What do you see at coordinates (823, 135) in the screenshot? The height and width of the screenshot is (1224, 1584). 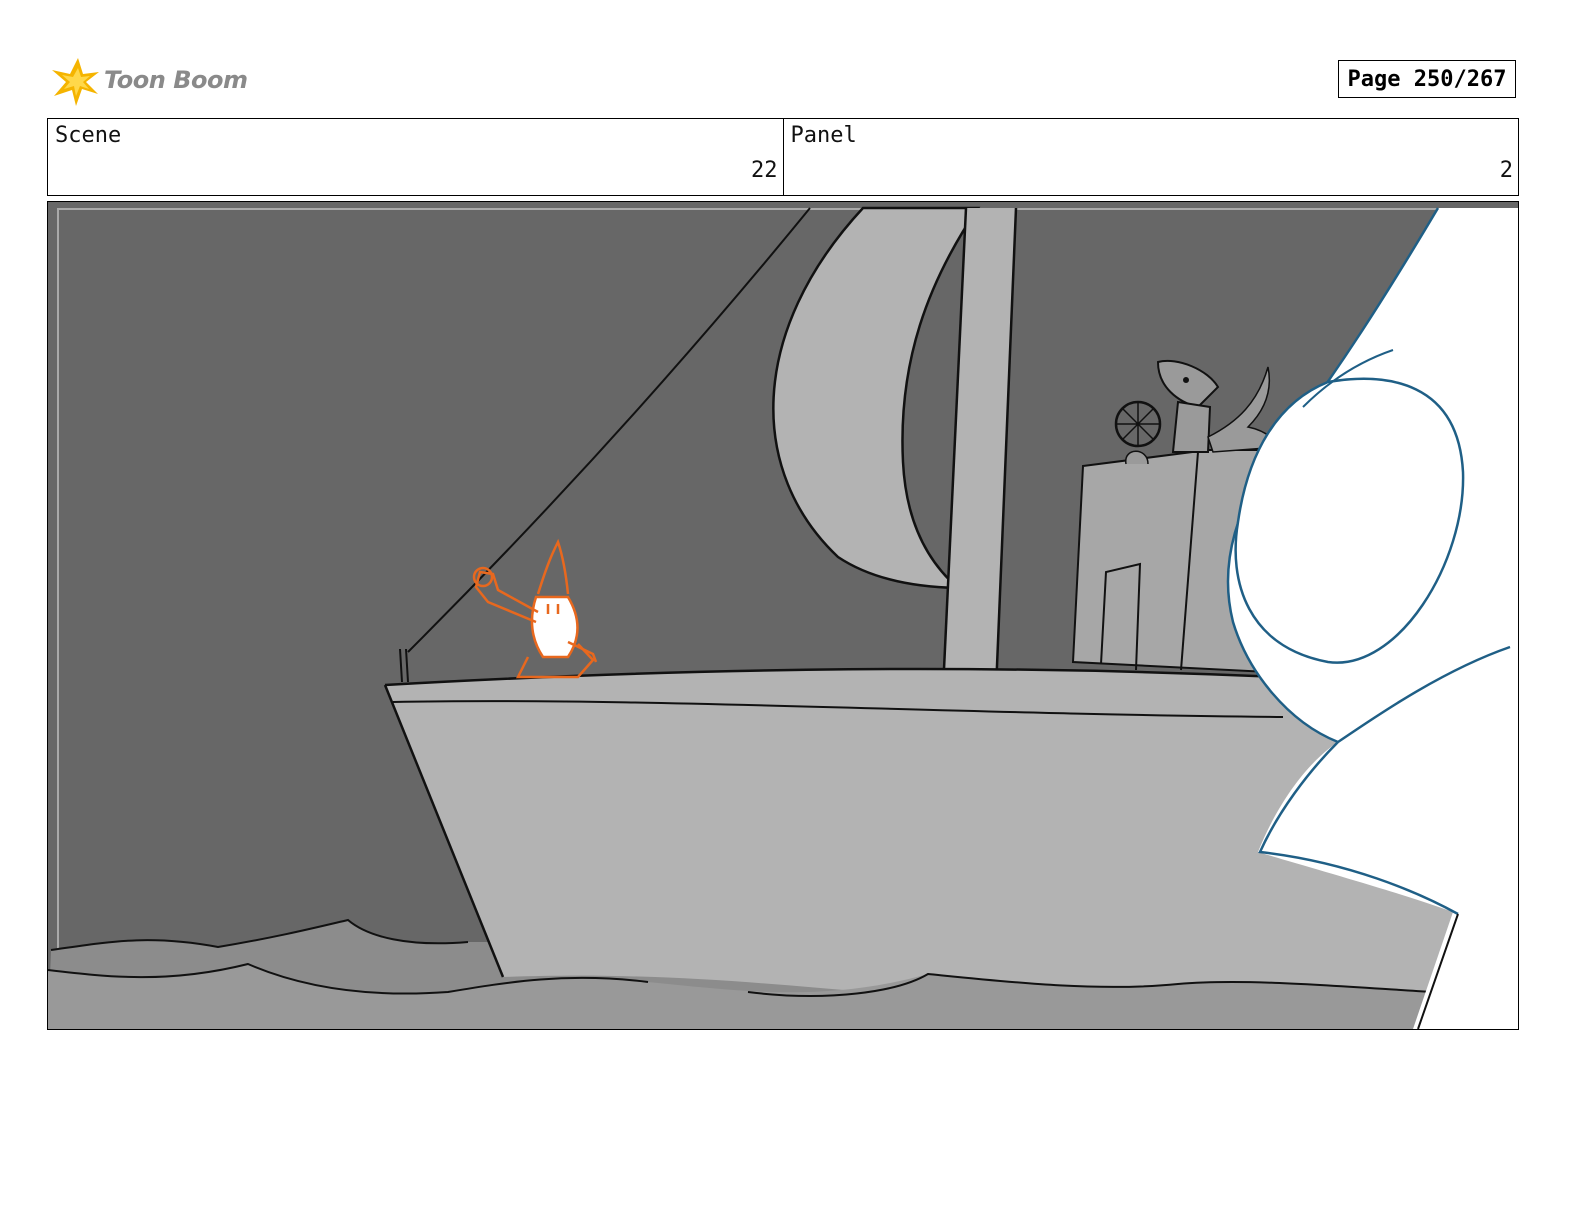 I see `panel-label: Panel` at bounding box center [823, 135].